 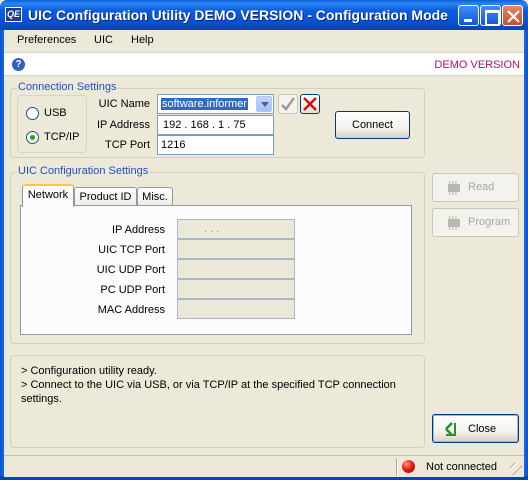 What do you see at coordinates (477, 65) in the screenshot?
I see `demo-version-label: DEMO VERSION` at bounding box center [477, 65].